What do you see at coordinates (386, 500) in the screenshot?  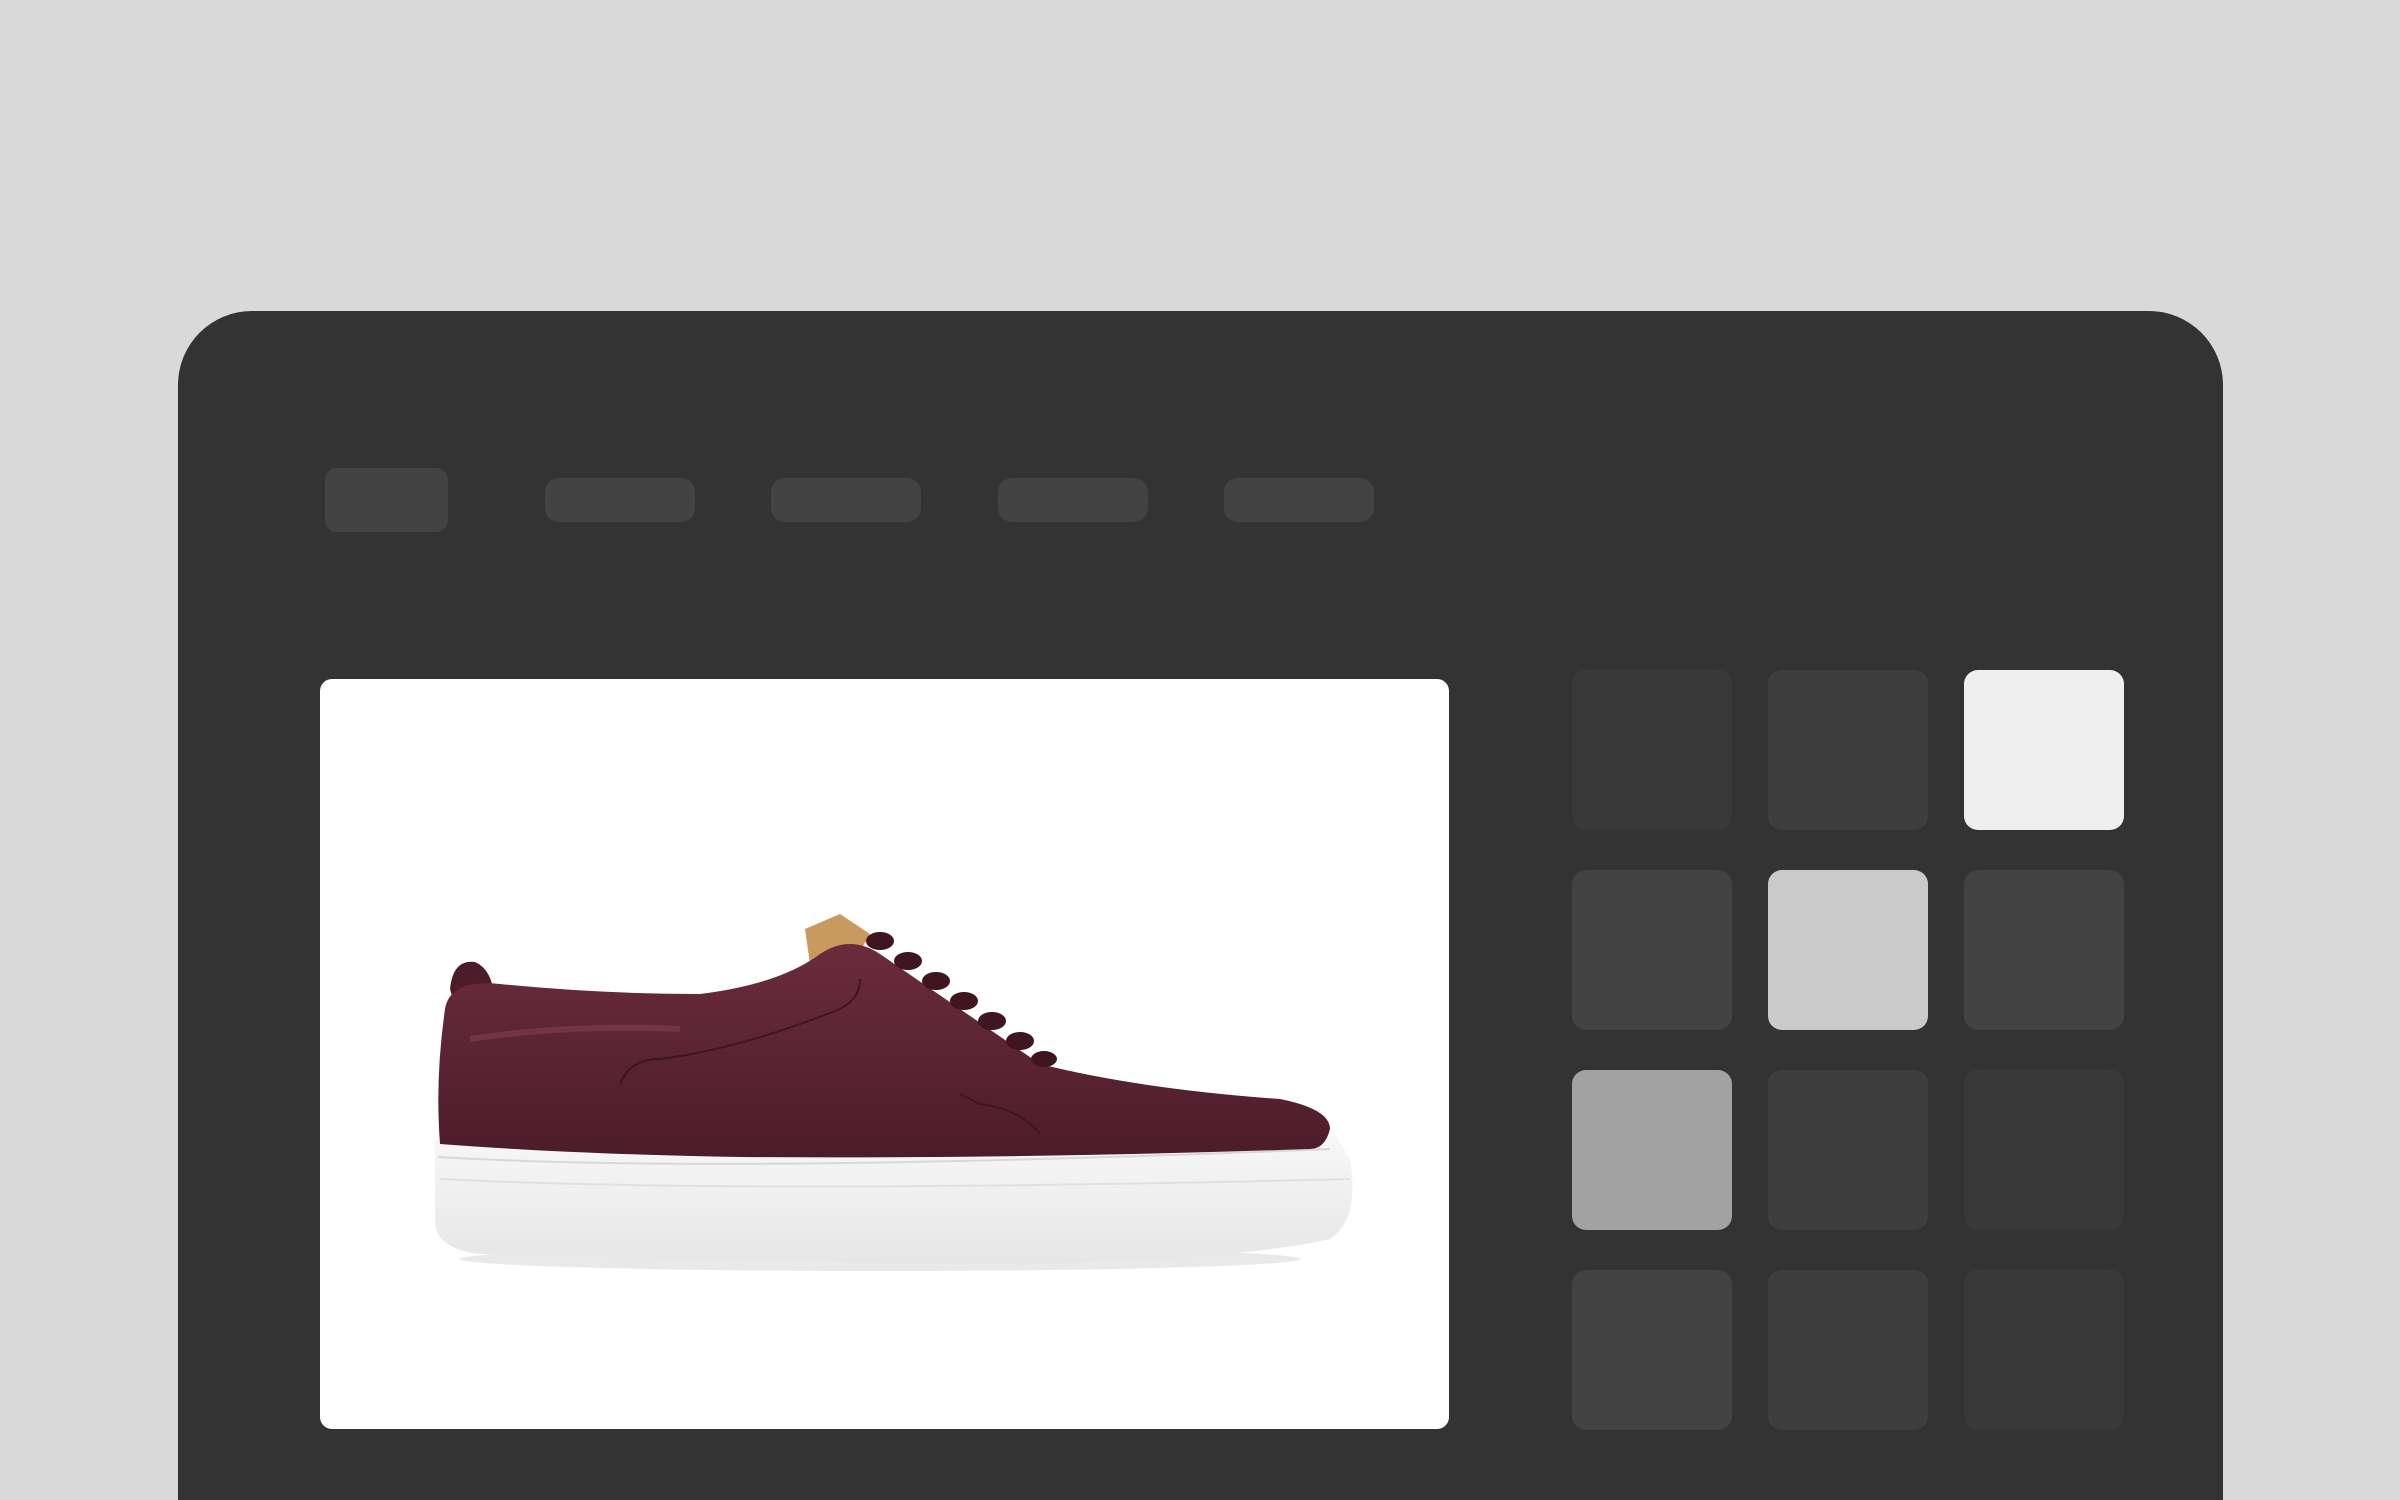 I see `logo-placeholder` at bounding box center [386, 500].